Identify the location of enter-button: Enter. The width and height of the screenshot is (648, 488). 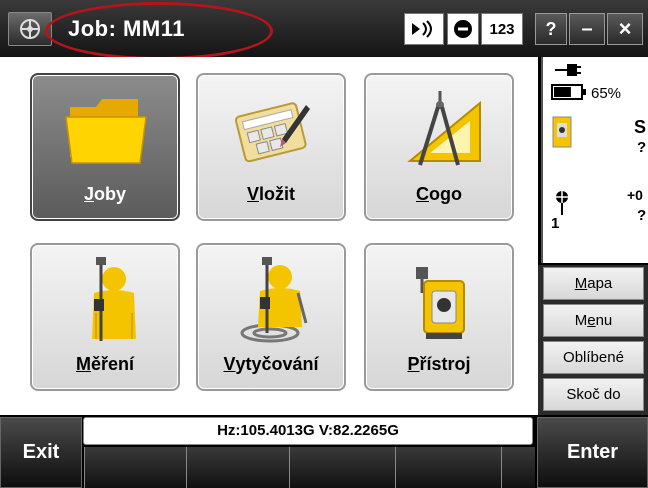
(592, 452).